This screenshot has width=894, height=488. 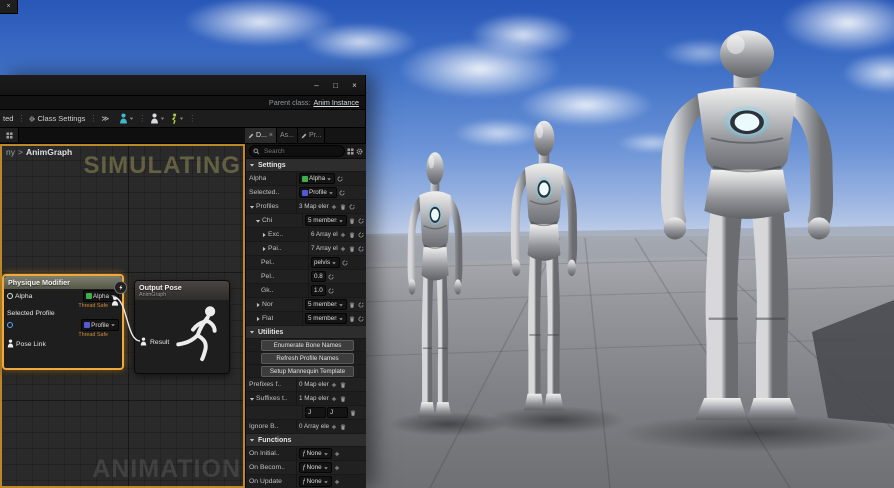 I want to click on close-button: ×, so click(x=354, y=85).